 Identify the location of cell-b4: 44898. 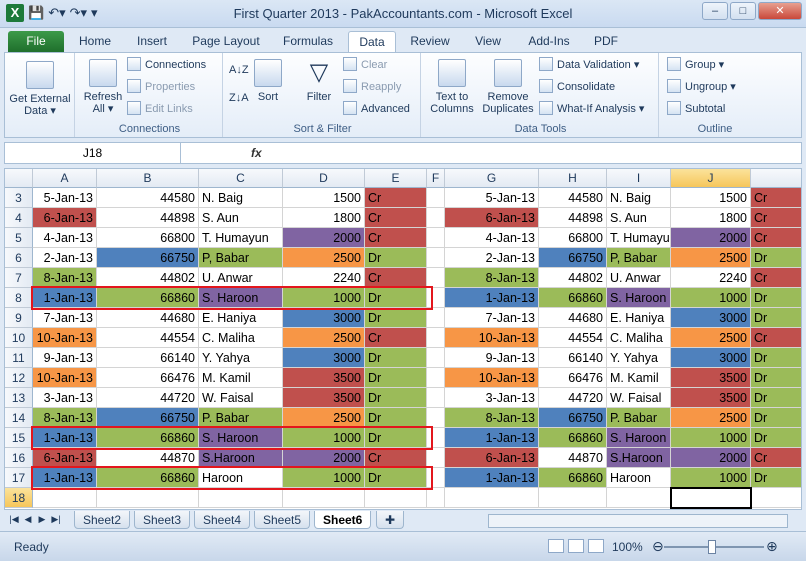
(148, 218).